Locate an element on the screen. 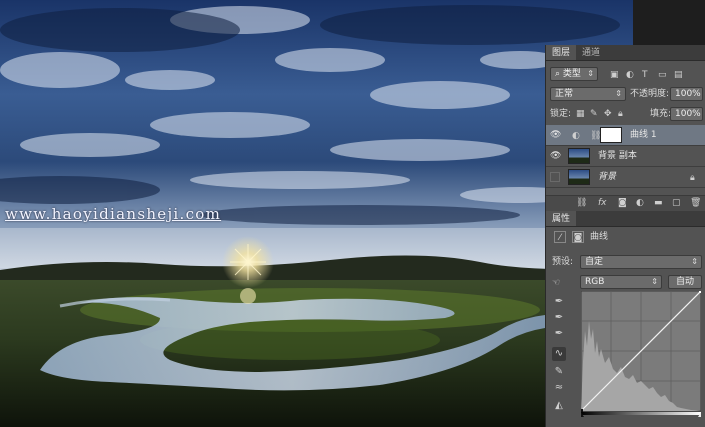  fx-icon: fx is located at coordinates (602, 203).